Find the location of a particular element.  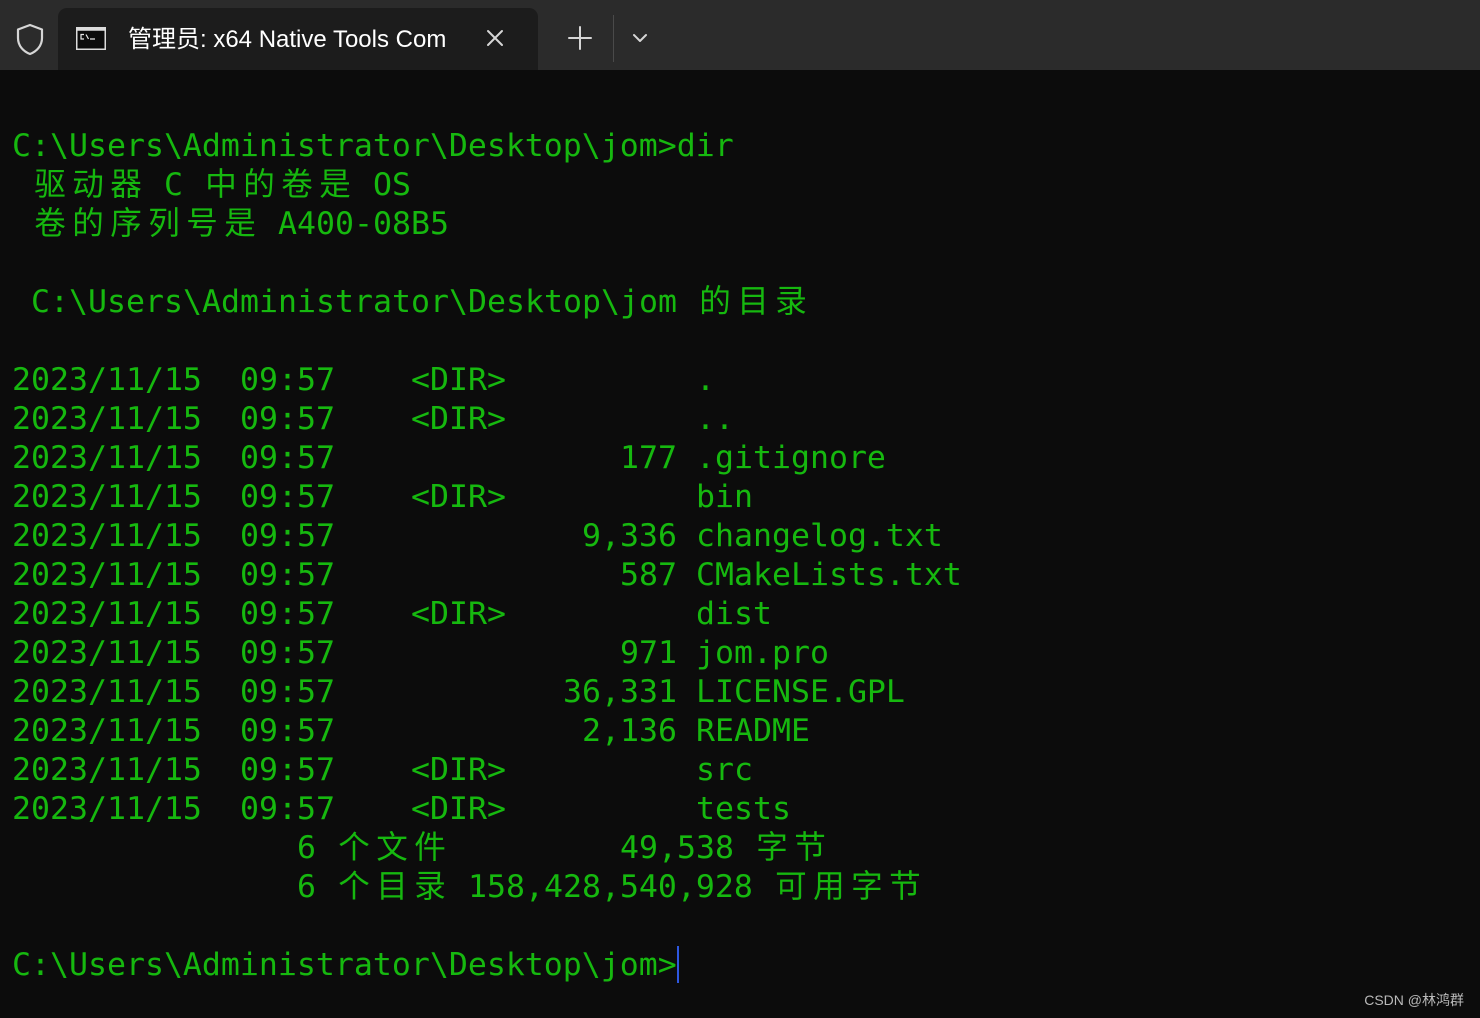

entry-name: bin is located at coordinates (724, 497).